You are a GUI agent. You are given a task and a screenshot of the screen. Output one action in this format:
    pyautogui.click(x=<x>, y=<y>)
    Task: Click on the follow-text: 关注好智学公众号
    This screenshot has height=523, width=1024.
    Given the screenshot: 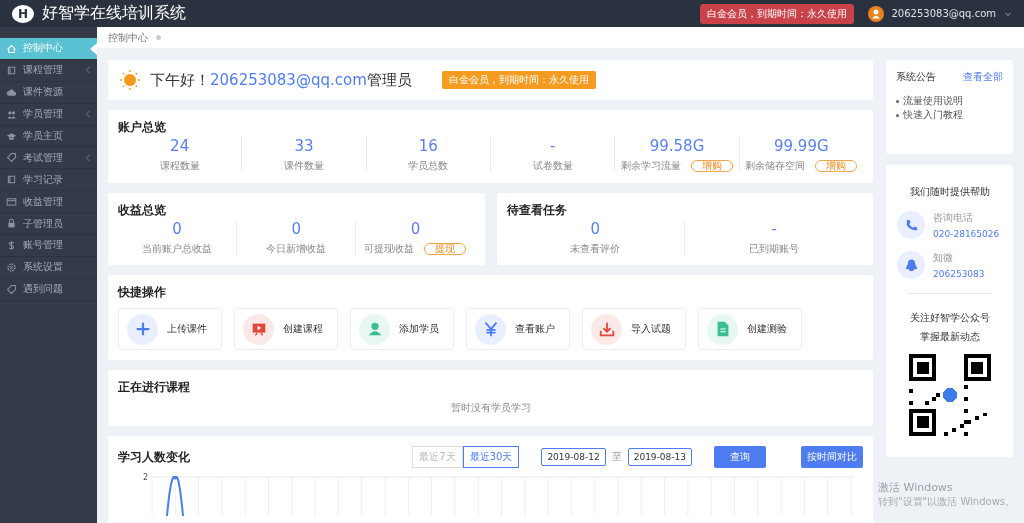 What is the action you would take?
    pyautogui.click(x=949, y=318)
    